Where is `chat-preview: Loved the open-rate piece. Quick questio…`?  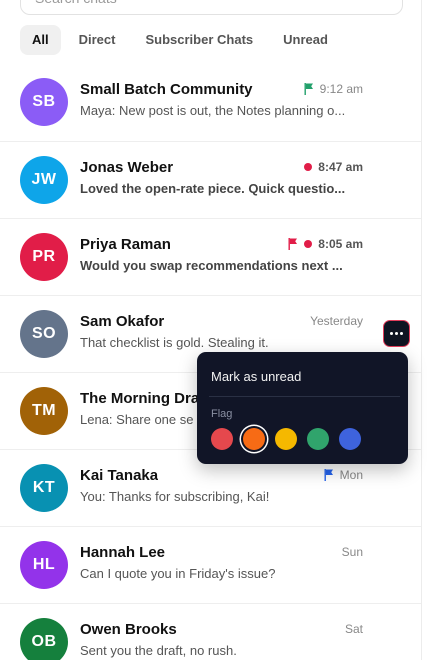
chat-preview: Loved the open-rate piece. Quick questio… is located at coordinates (213, 188).